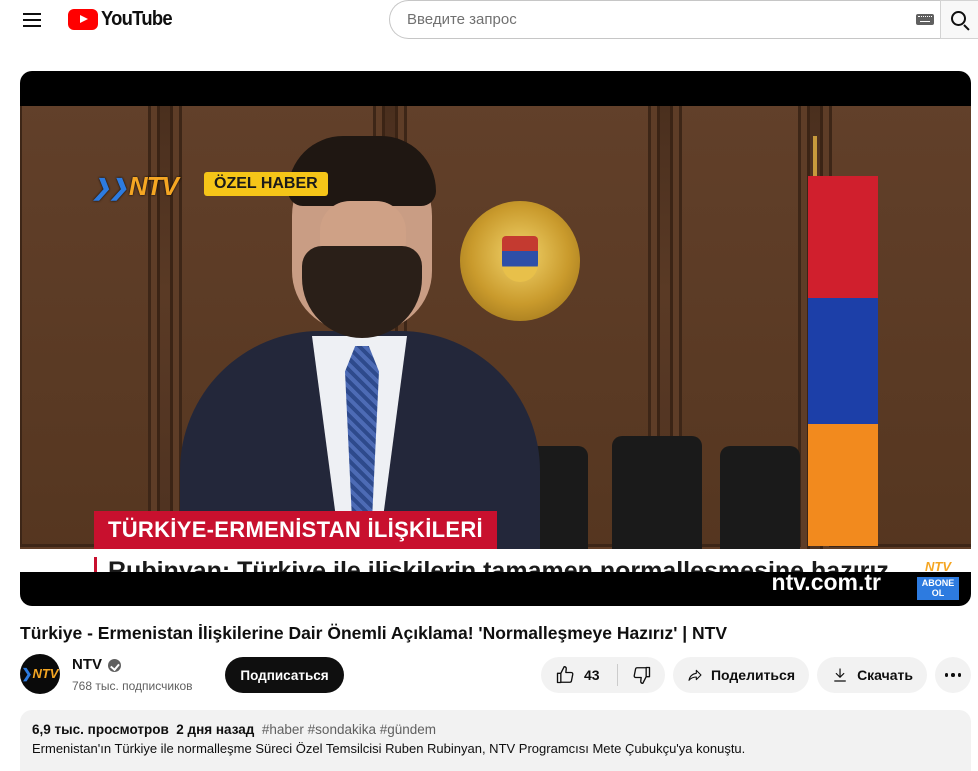 Image resolution: width=978 pixels, height=771 pixels. I want to click on like-dislike-group: 43, so click(603, 675).